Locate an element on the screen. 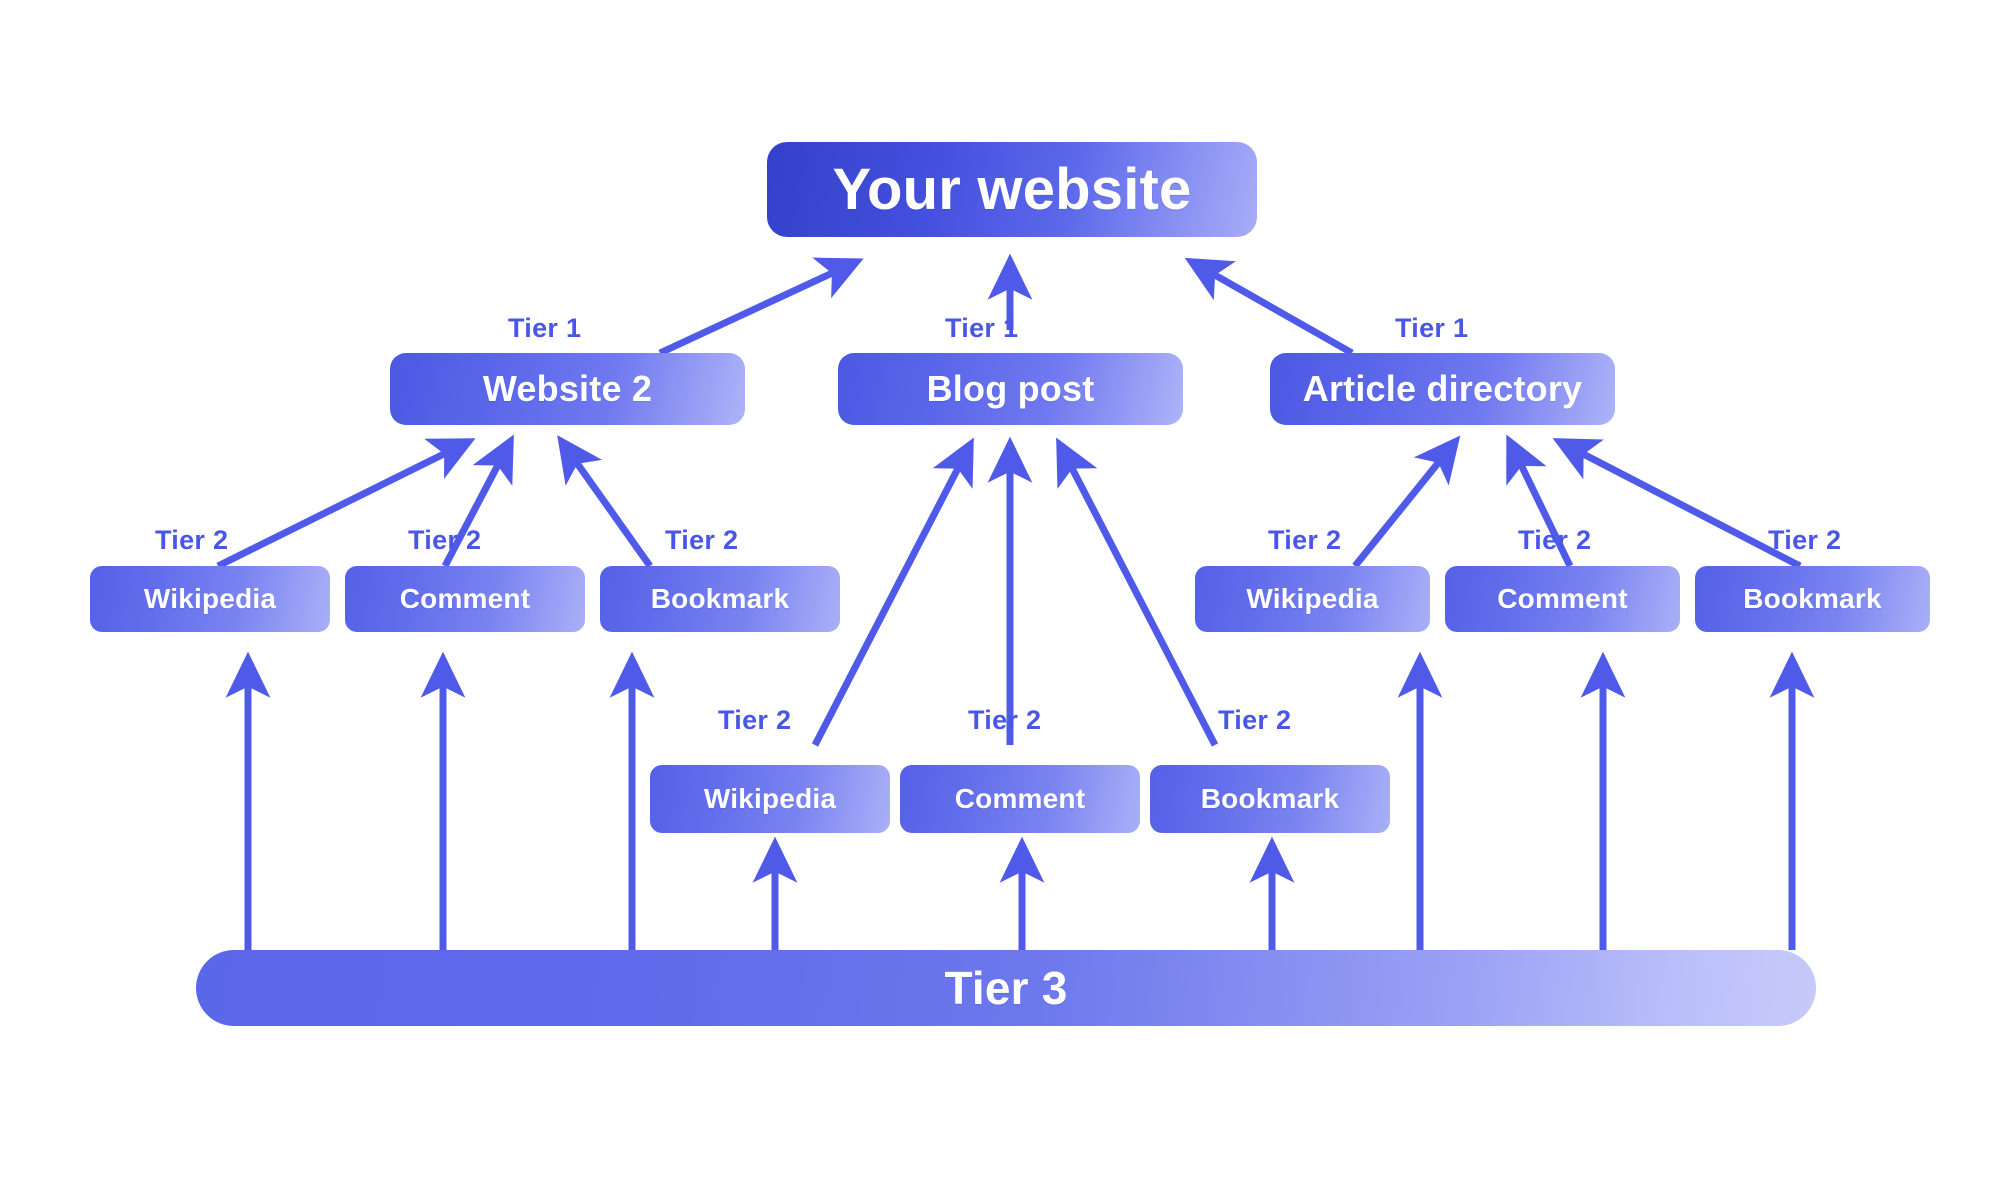 This screenshot has height=1204, width=2000. node-right-wikipedia: Wikipedia is located at coordinates (1312, 599).